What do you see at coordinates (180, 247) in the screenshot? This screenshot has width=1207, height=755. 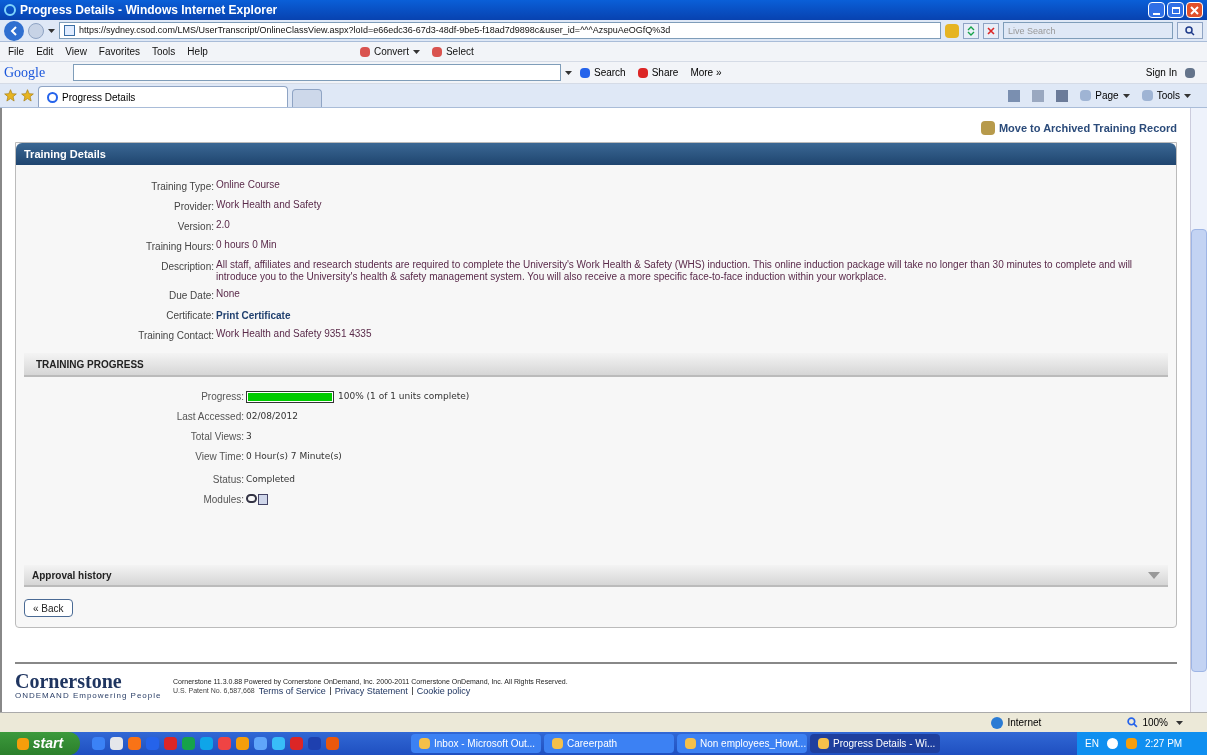 I see `field-label: Training Hours:` at bounding box center [180, 247].